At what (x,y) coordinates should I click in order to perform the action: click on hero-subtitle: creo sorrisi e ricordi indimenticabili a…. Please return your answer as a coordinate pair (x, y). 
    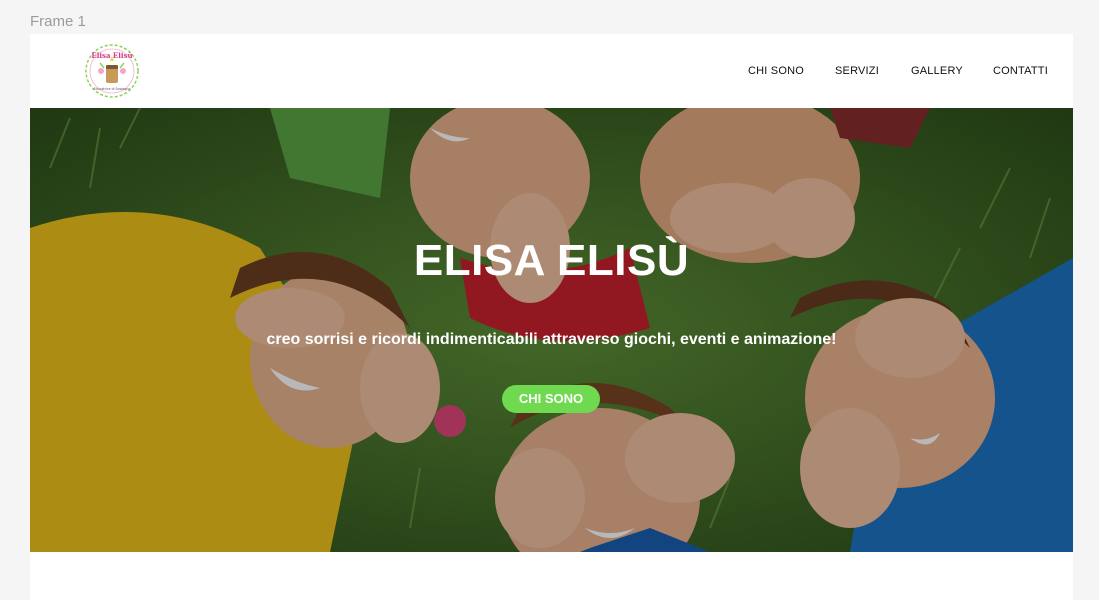
    Looking at the image, I should click on (551, 339).